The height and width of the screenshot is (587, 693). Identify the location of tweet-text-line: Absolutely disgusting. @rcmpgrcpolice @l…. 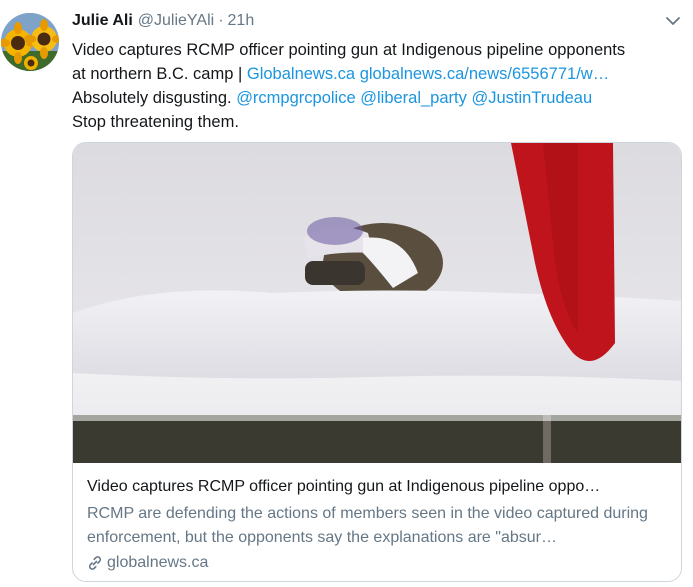
(377, 98).